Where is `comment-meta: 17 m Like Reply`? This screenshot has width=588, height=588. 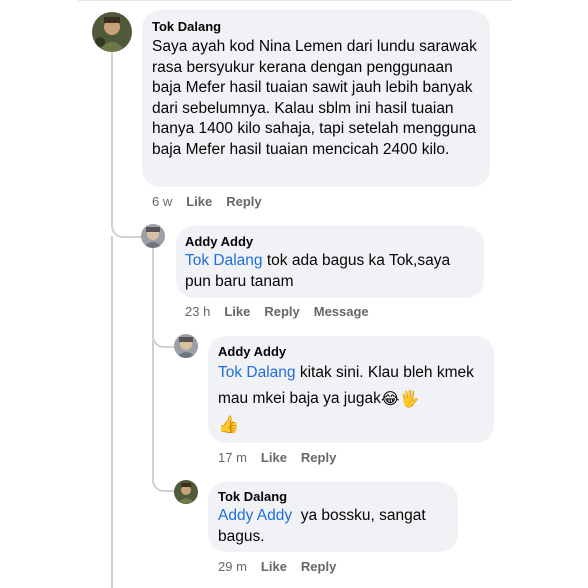
comment-meta: 17 m Like Reply is located at coordinates (277, 457).